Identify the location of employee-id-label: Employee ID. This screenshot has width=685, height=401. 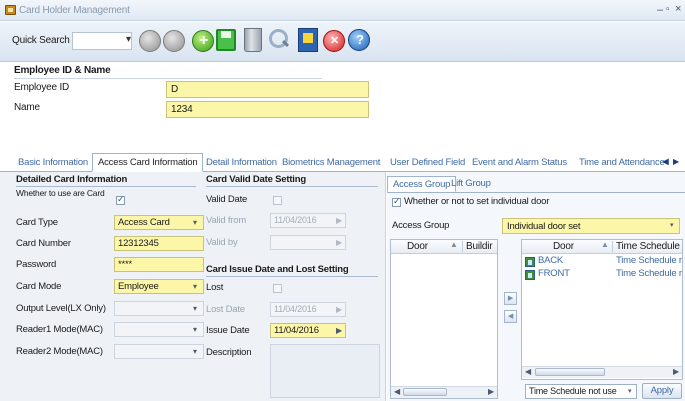
(42, 87).